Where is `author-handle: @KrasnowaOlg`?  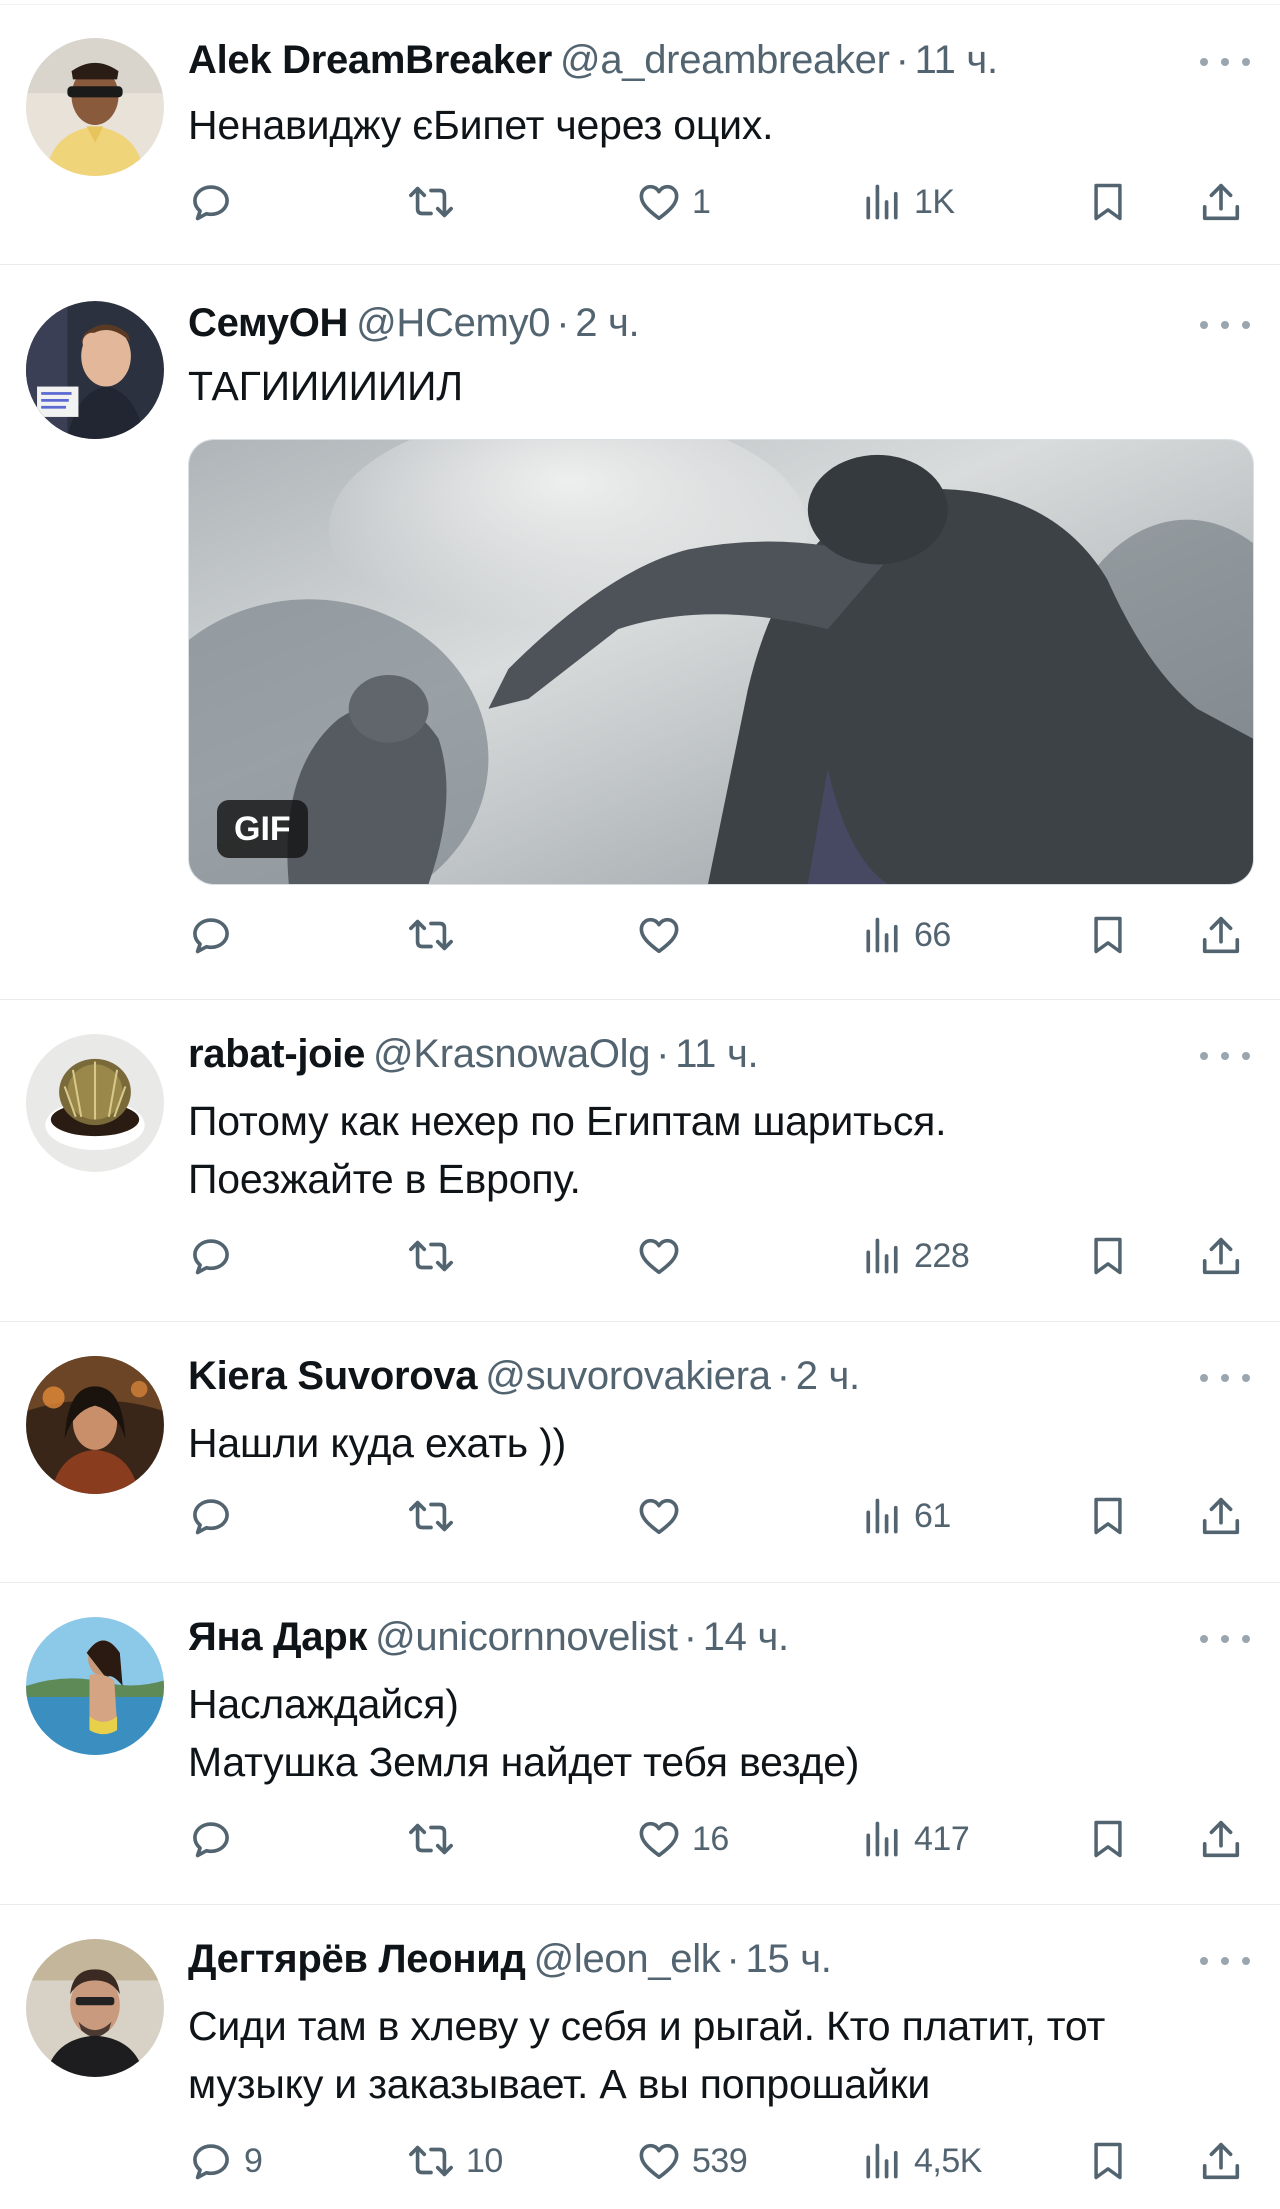
author-handle: @KrasnowaOlg is located at coordinates (511, 1054).